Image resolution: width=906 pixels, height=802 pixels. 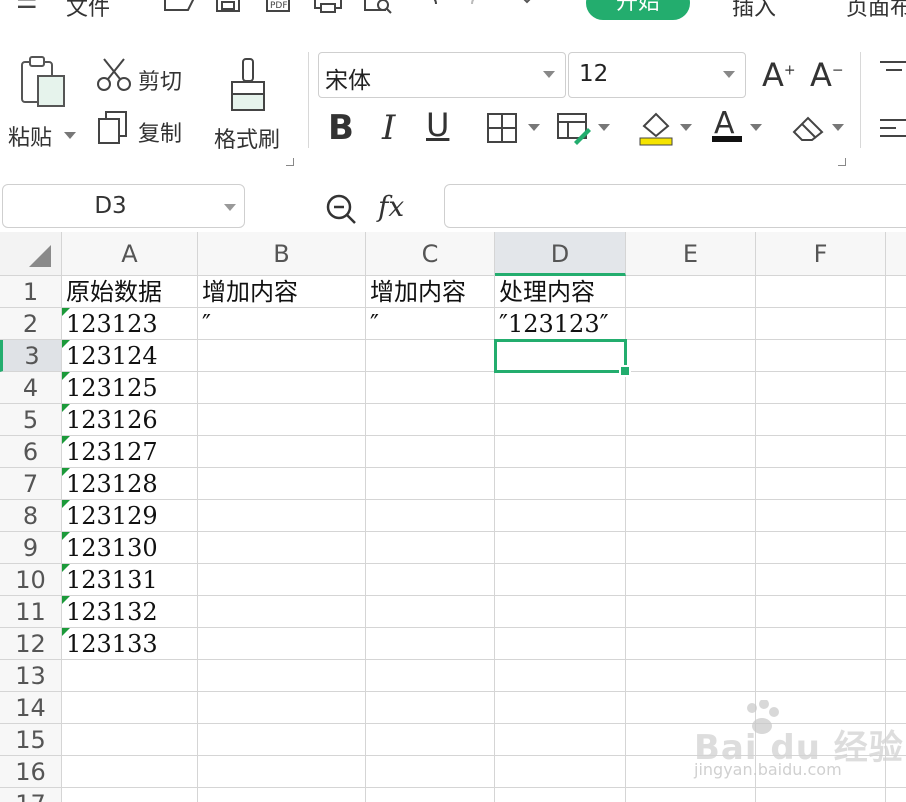 I want to click on cell-g1, so click(x=896, y=292).